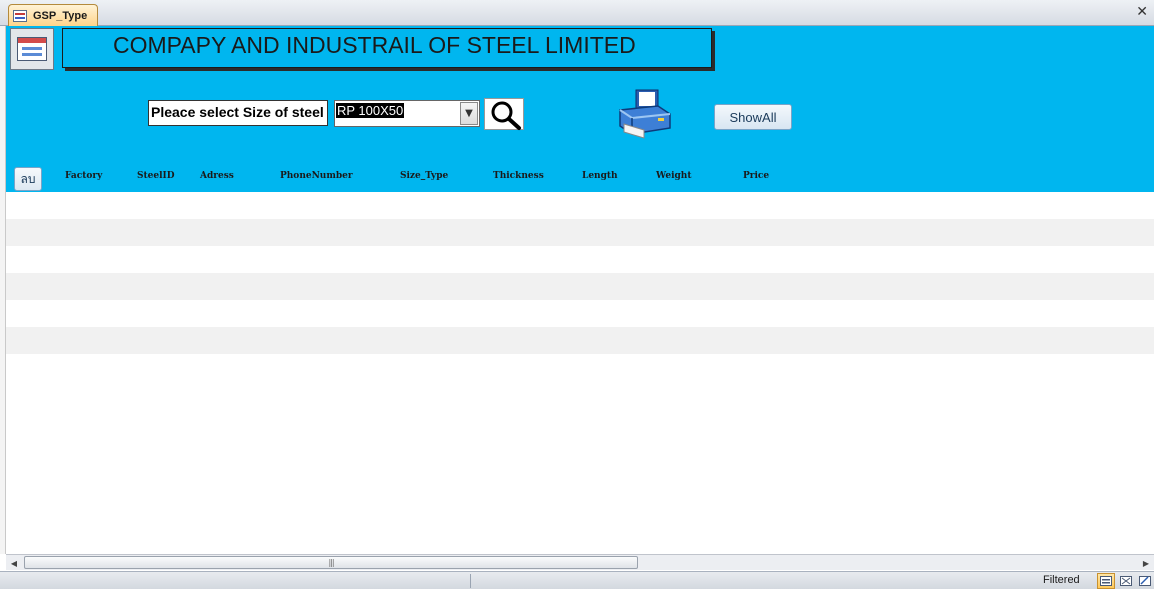 The width and height of the screenshot is (1154, 589). What do you see at coordinates (674, 176) in the screenshot?
I see `column-header-weight: Weight` at bounding box center [674, 176].